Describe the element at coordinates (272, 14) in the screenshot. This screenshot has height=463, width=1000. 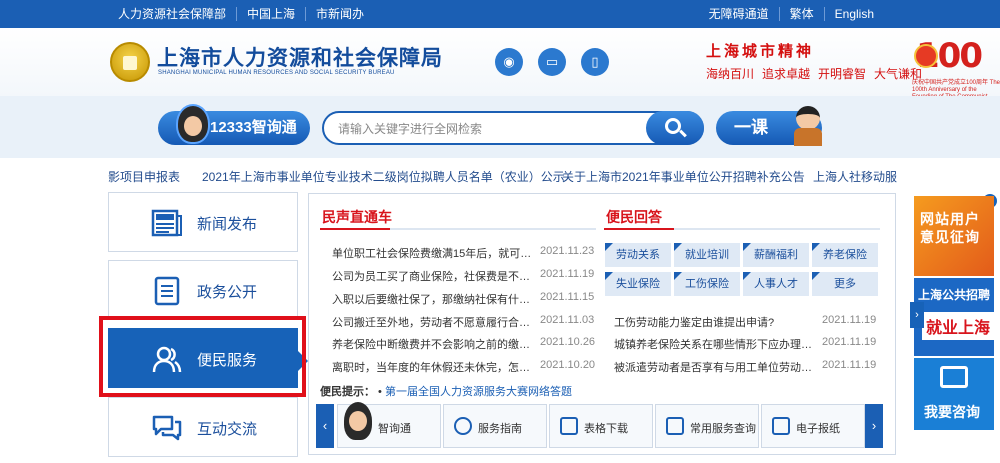
I see `link-china-shanghai: 中国上海` at that location.